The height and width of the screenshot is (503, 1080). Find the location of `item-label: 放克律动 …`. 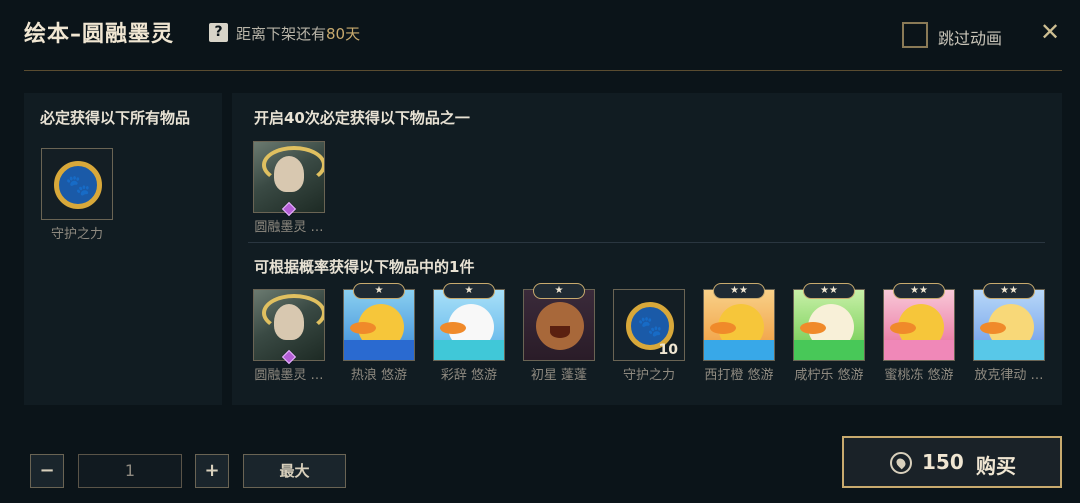

item-label: 放克律动 … is located at coordinates (1009, 375).